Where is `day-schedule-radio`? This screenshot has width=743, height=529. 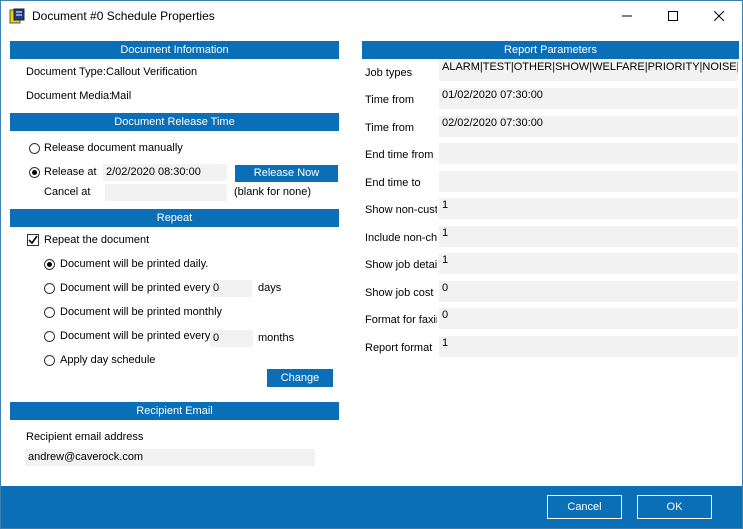 day-schedule-radio is located at coordinates (49, 360).